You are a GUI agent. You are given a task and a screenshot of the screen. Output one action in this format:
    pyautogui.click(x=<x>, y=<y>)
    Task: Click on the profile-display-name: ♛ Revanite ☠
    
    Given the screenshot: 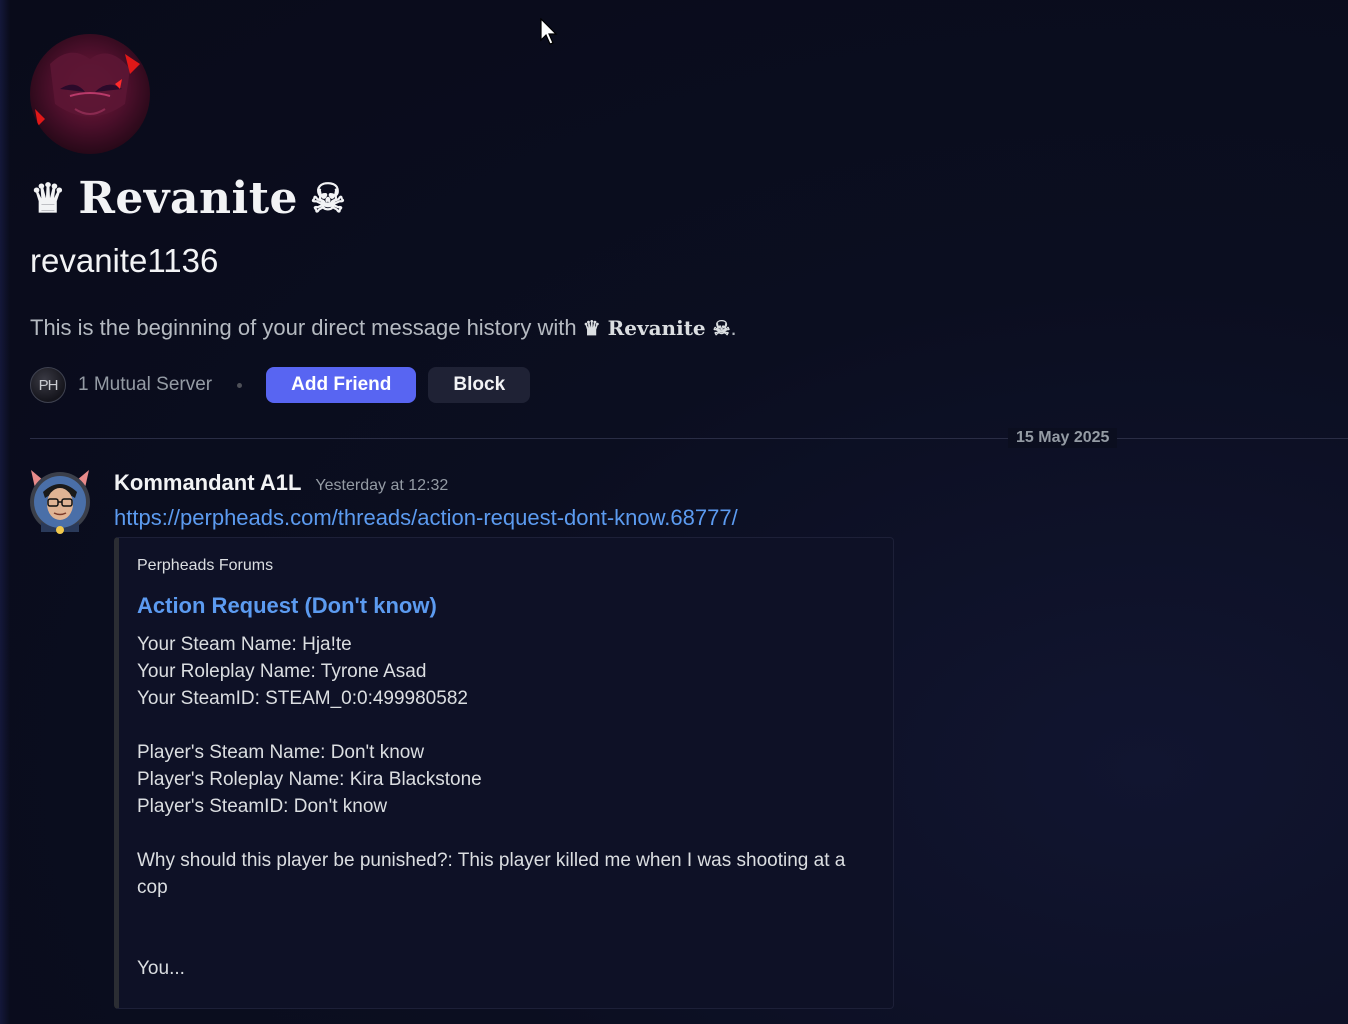 What is the action you would take?
    pyautogui.click(x=188, y=198)
    